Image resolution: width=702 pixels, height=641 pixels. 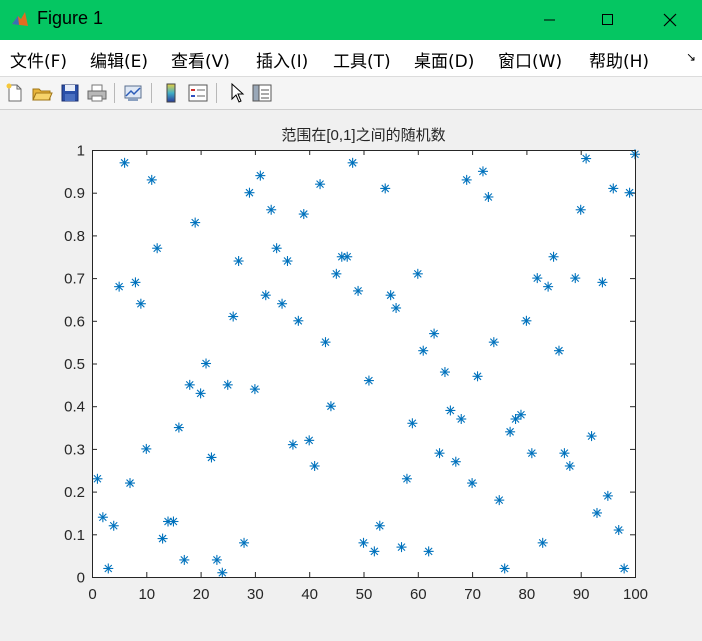 What do you see at coordinates (363, 135) in the screenshot?
I see `chart-title: 范围在[0,1]之间的随机数` at bounding box center [363, 135].